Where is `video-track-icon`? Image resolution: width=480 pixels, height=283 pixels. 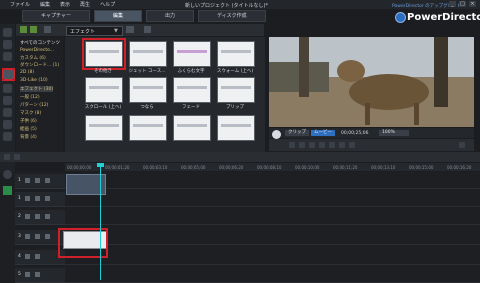
video-track-icon is located at coordinates (27, 216).